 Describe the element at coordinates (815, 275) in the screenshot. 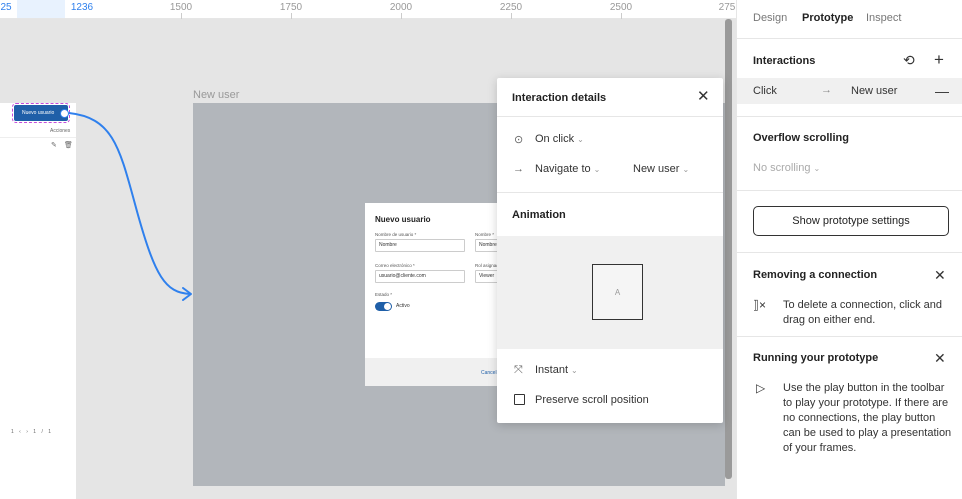

I see `removing-title: Removing a connection` at that location.